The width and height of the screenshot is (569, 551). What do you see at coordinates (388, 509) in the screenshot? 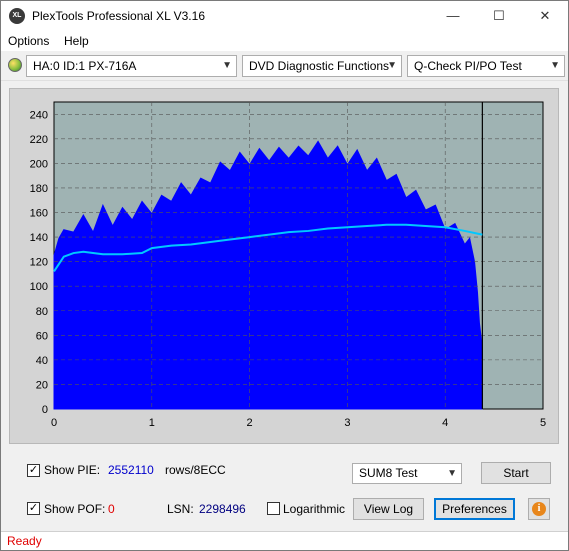
I see `view-log-button: View Log` at bounding box center [388, 509].